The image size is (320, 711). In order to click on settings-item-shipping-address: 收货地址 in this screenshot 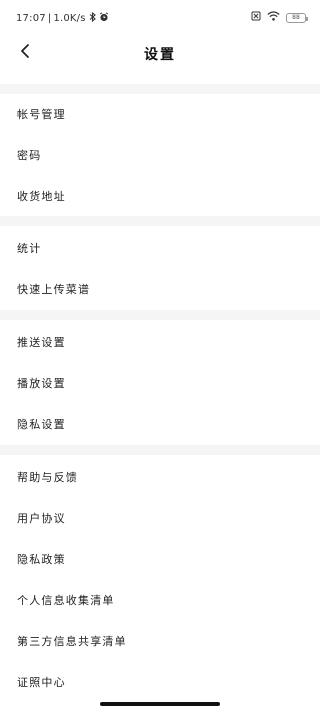, I will do `click(160, 196)`.